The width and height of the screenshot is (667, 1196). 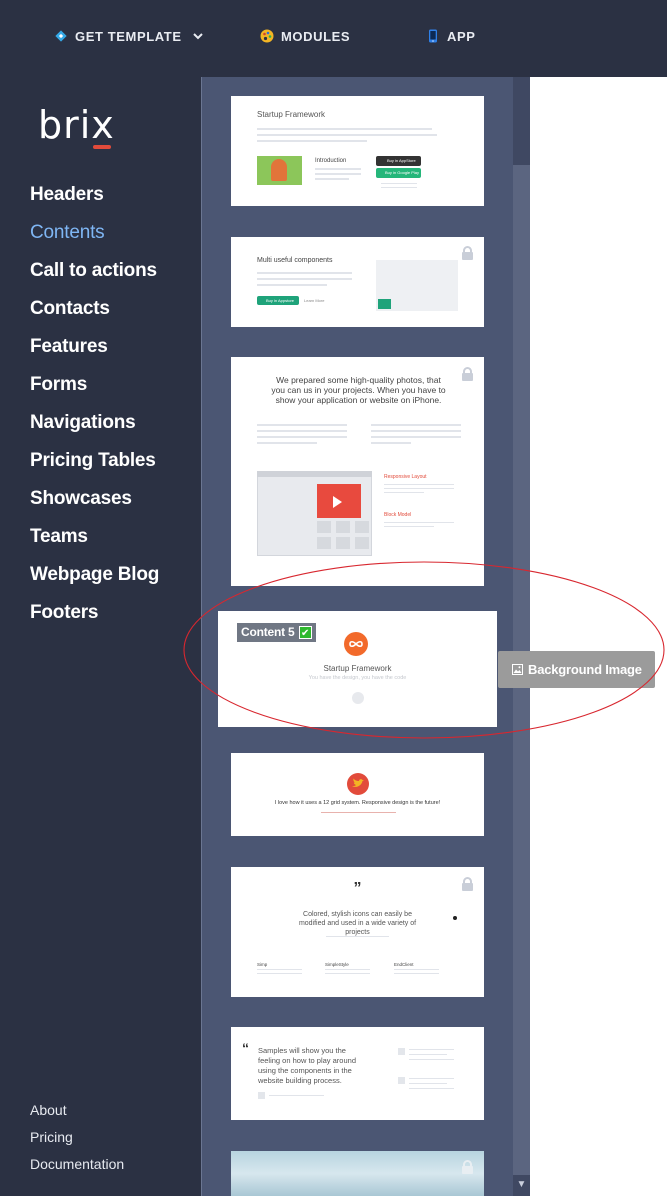 What do you see at coordinates (304, 279) in the screenshot?
I see `card2-text-line` at bounding box center [304, 279].